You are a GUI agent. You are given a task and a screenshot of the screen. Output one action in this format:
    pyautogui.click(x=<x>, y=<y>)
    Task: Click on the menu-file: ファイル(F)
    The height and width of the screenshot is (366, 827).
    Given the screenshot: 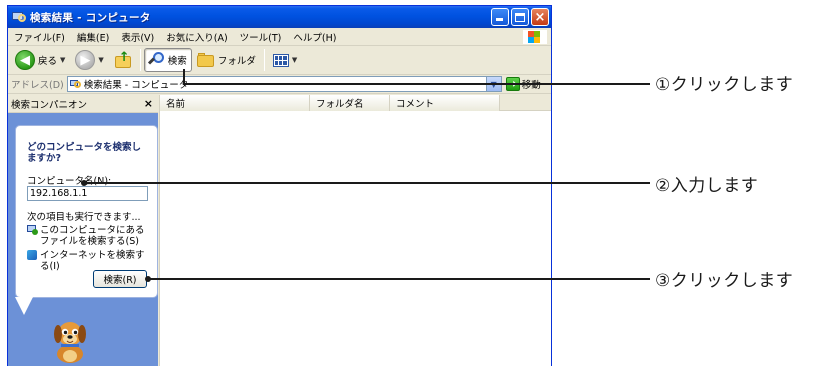 What is the action you would take?
    pyautogui.click(x=39, y=37)
    